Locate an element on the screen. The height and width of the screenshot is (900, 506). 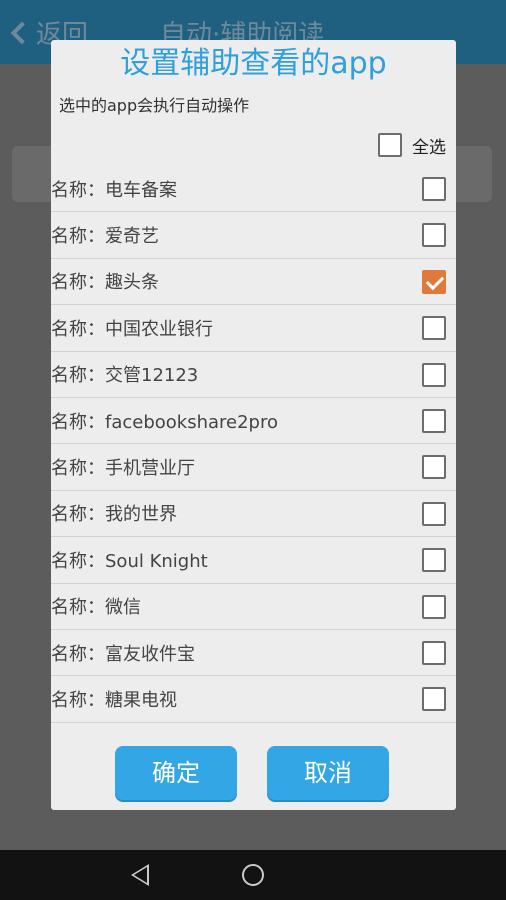
app-list-item: 名称：中国农业银行 is located at coordinates (253, 328).